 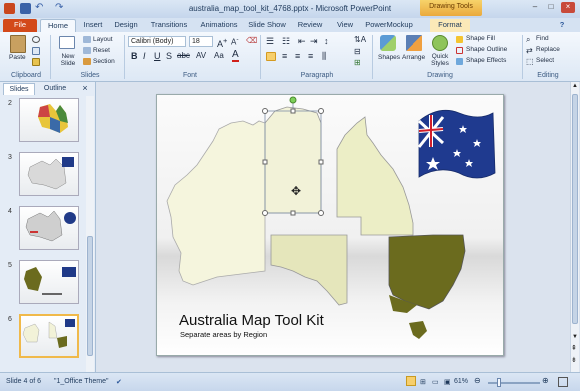 What do you see at coordinates (575, 86) in the screenshot?
I see `scroll-up-icon: ▲` at bounding box center [575, 86].